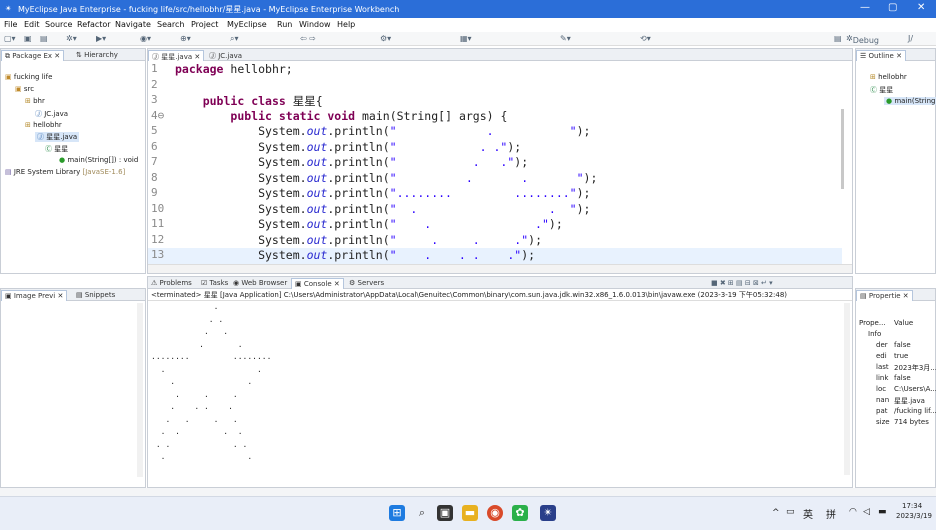 This screenshot has height=530, width=936. I want to click on print-icon: ▤, so click(44, 38).